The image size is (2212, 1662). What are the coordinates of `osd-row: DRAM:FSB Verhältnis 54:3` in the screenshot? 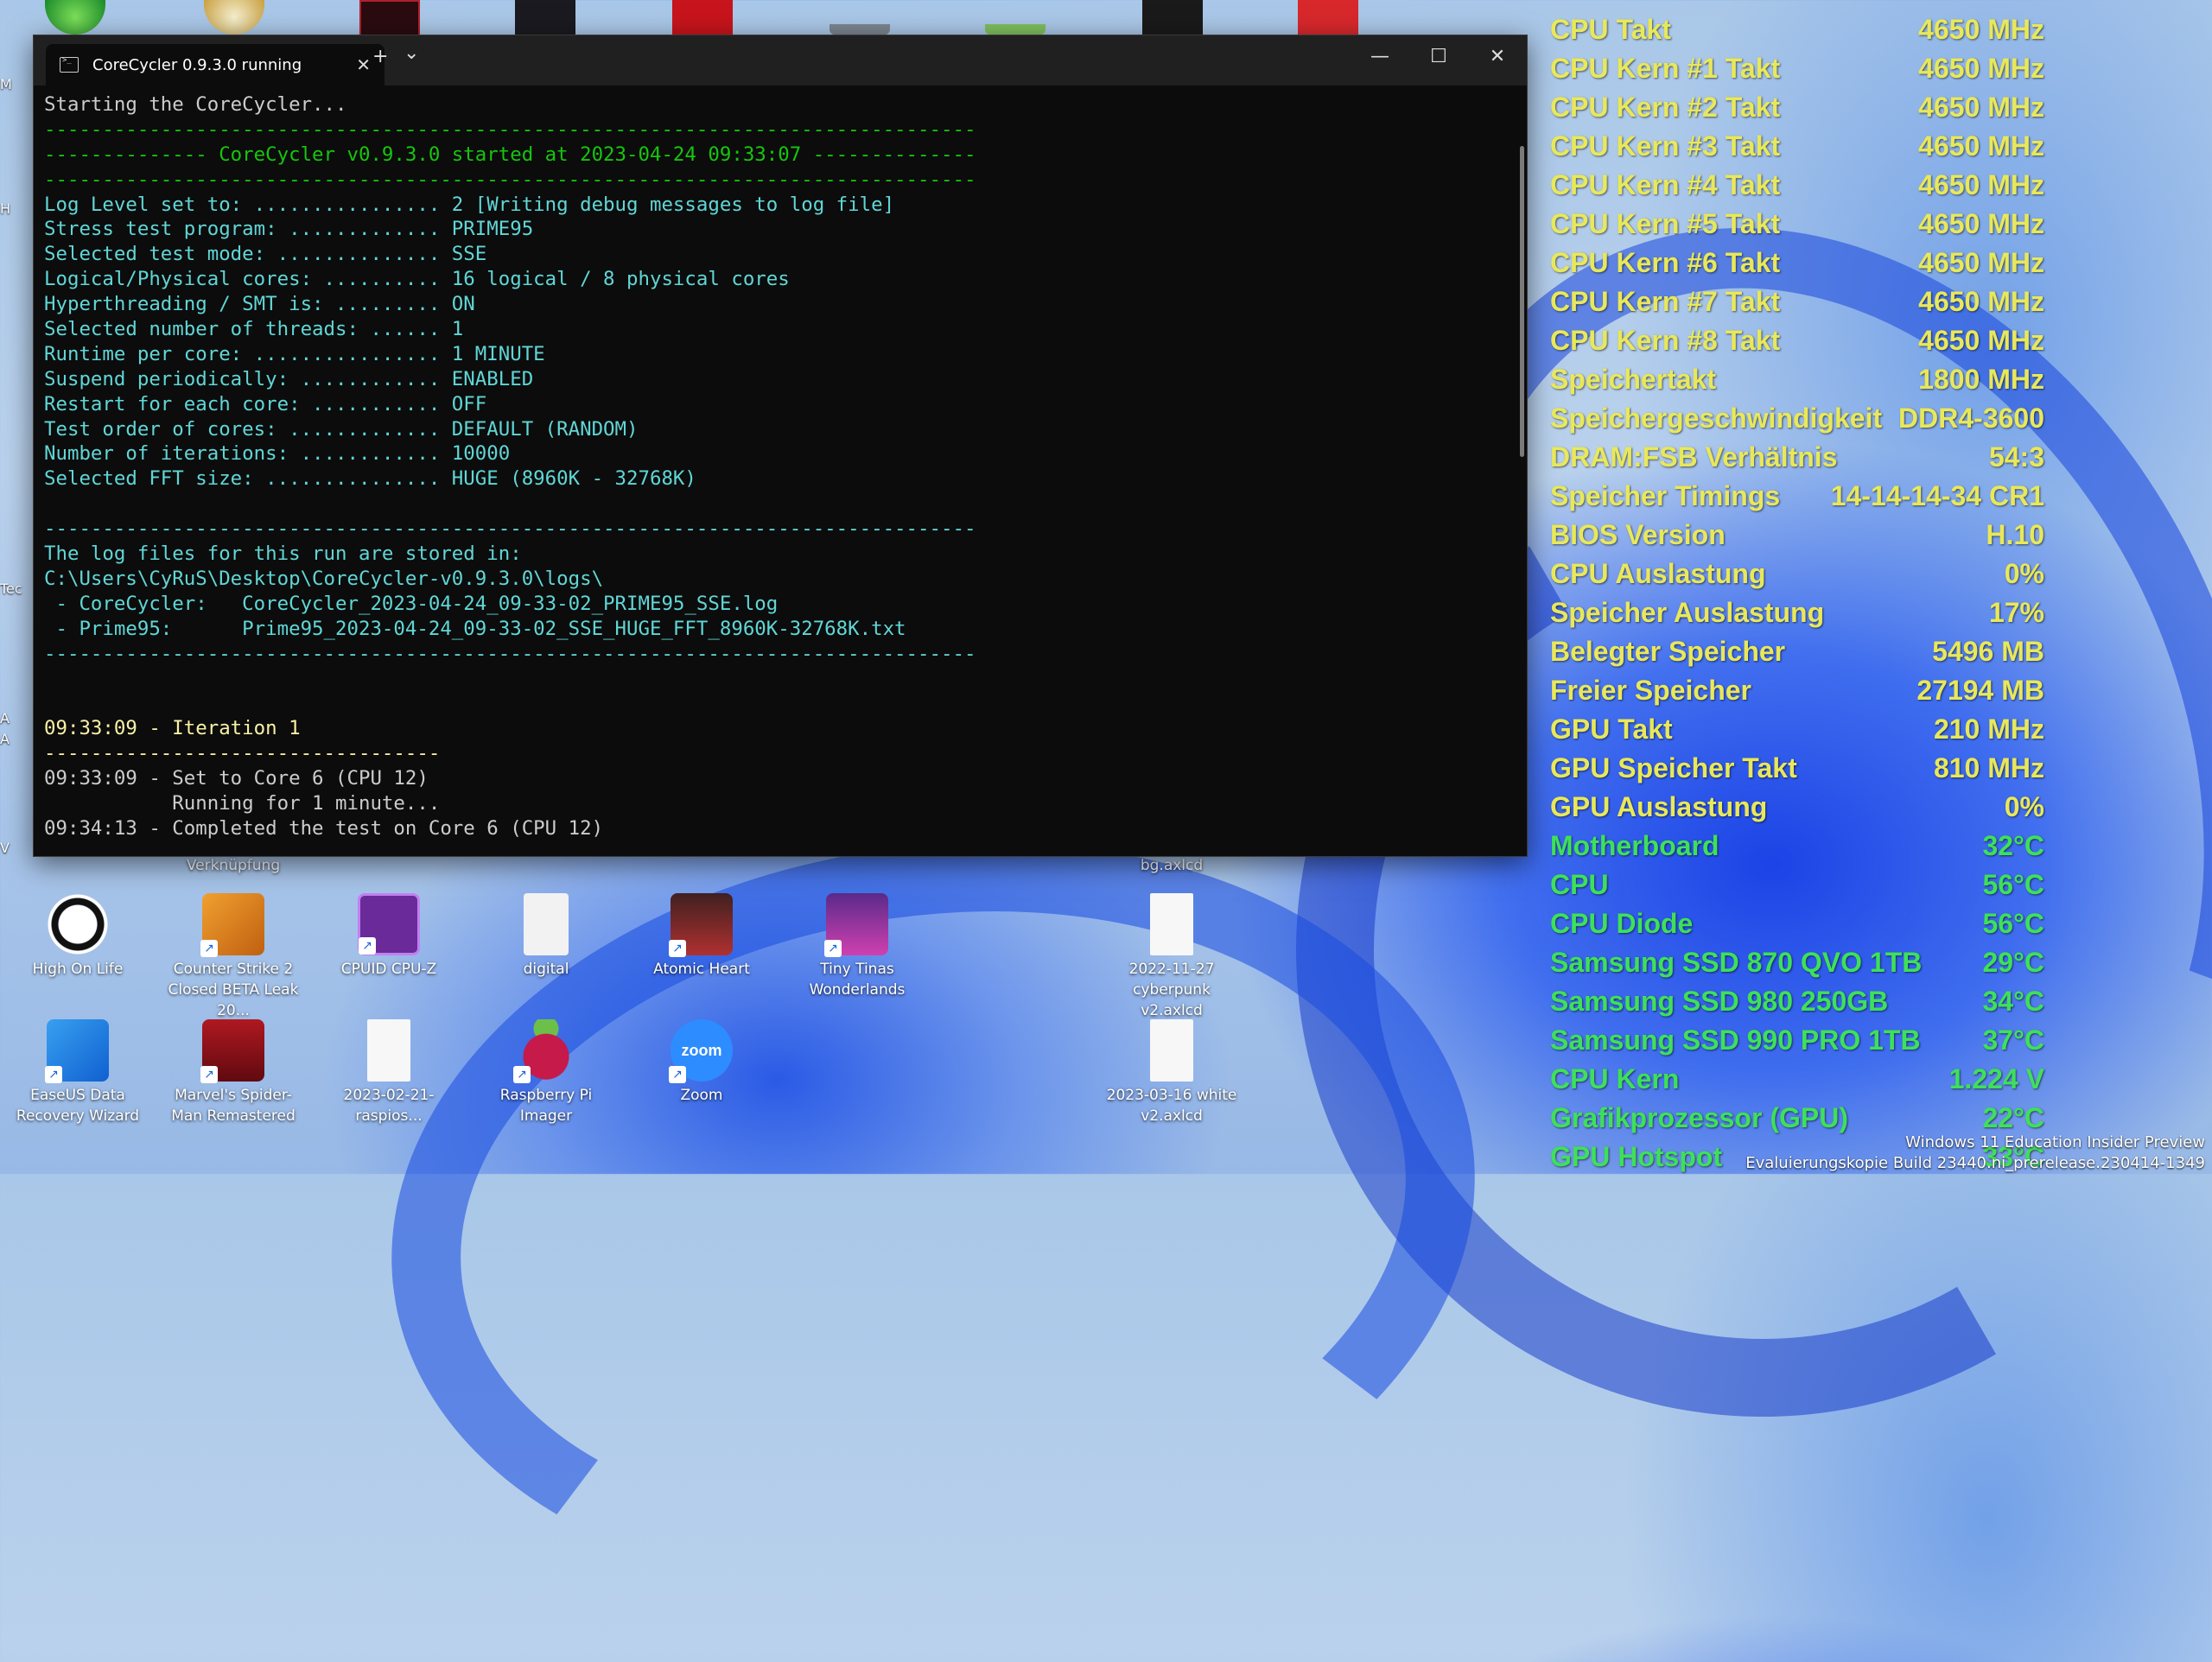 It's located at (1797, 457).